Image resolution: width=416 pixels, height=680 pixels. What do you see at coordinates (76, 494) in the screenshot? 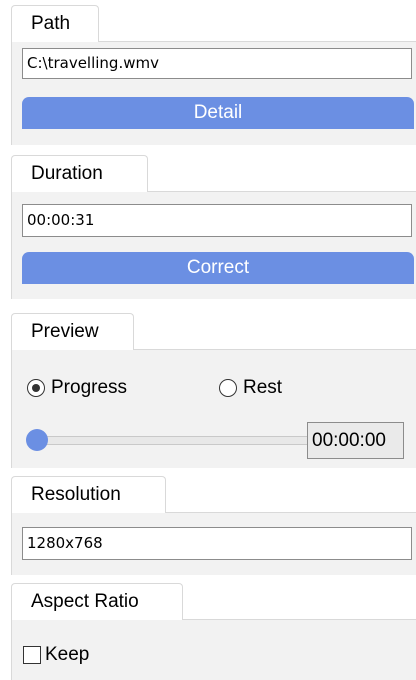
I see `tab-resolution-label: Resolution` at bounding box center [76, 494].